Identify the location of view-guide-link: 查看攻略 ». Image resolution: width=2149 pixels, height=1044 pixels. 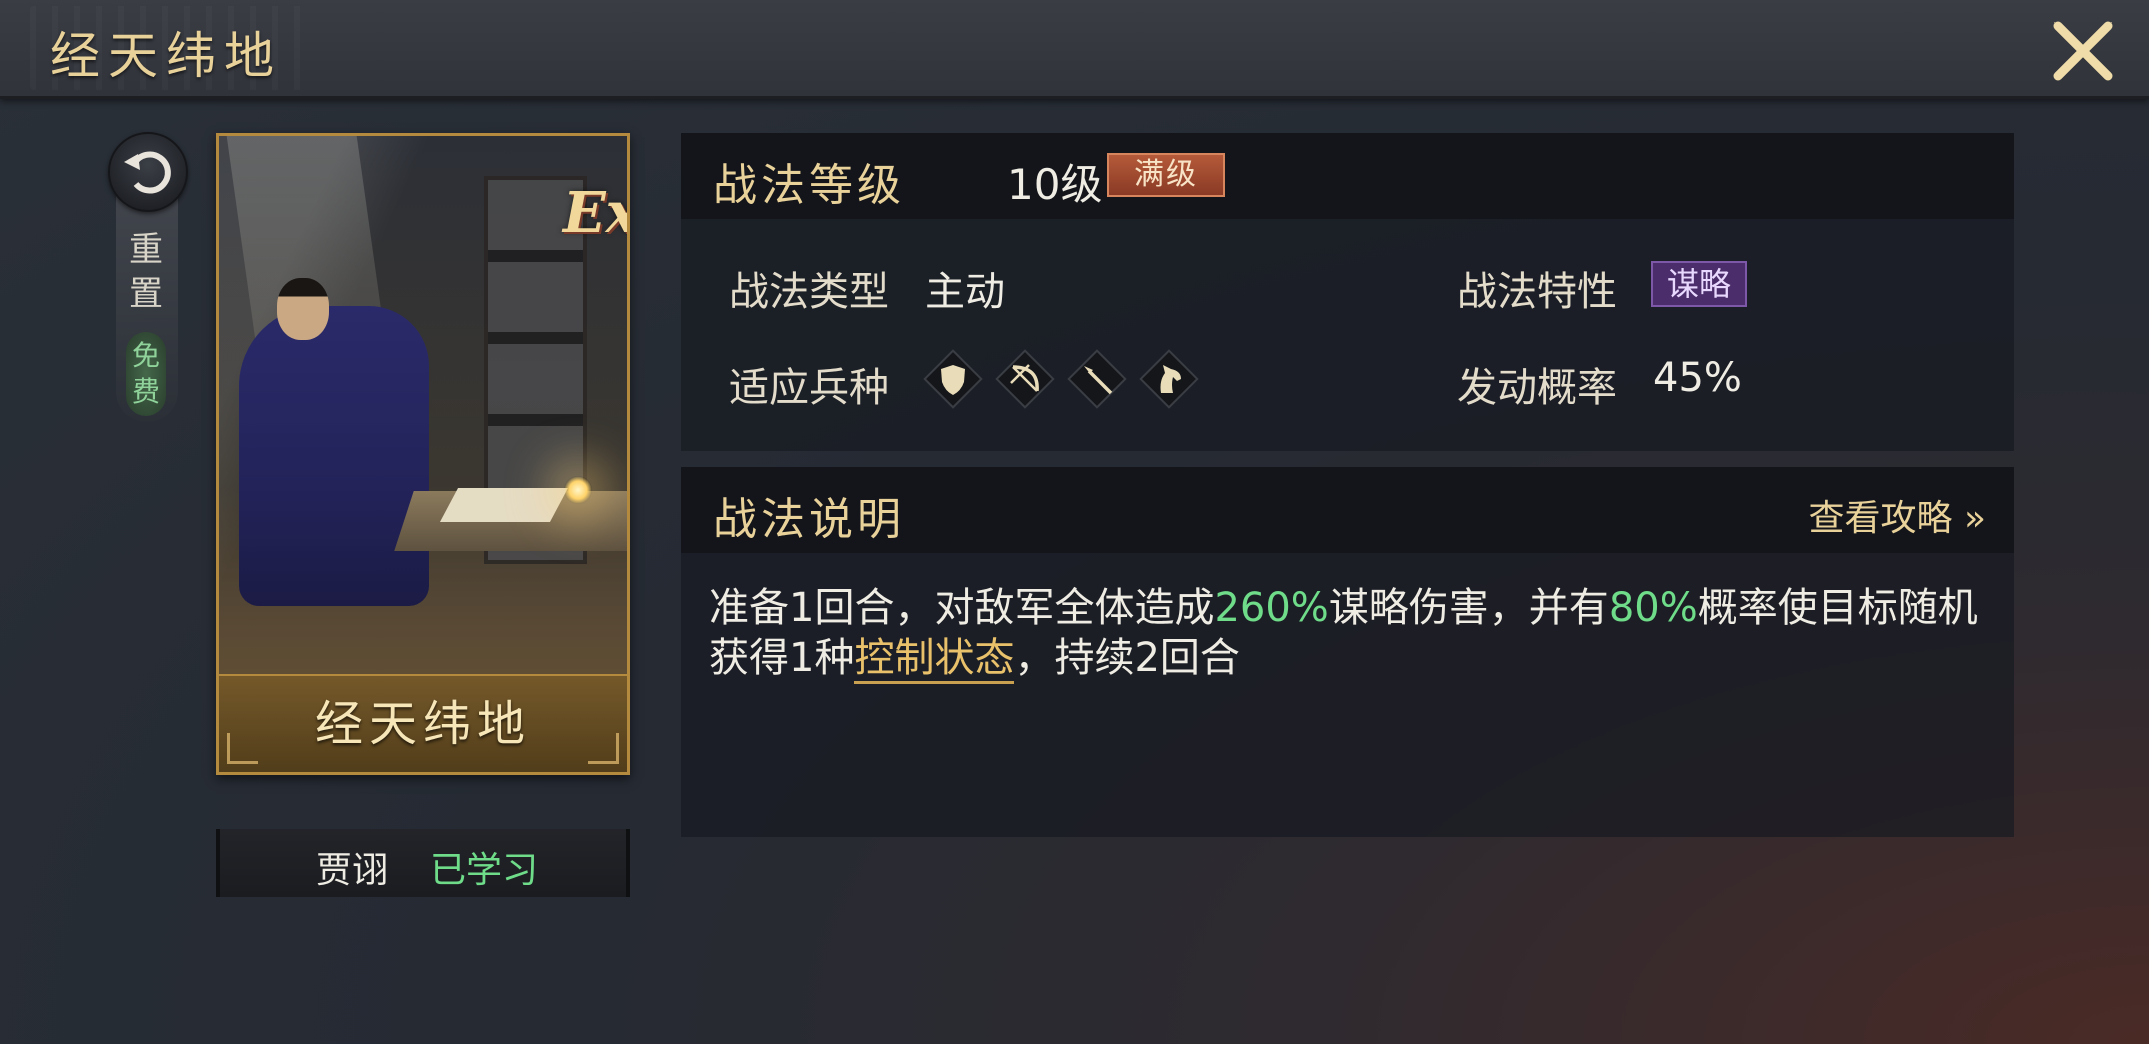
(1897, 515).